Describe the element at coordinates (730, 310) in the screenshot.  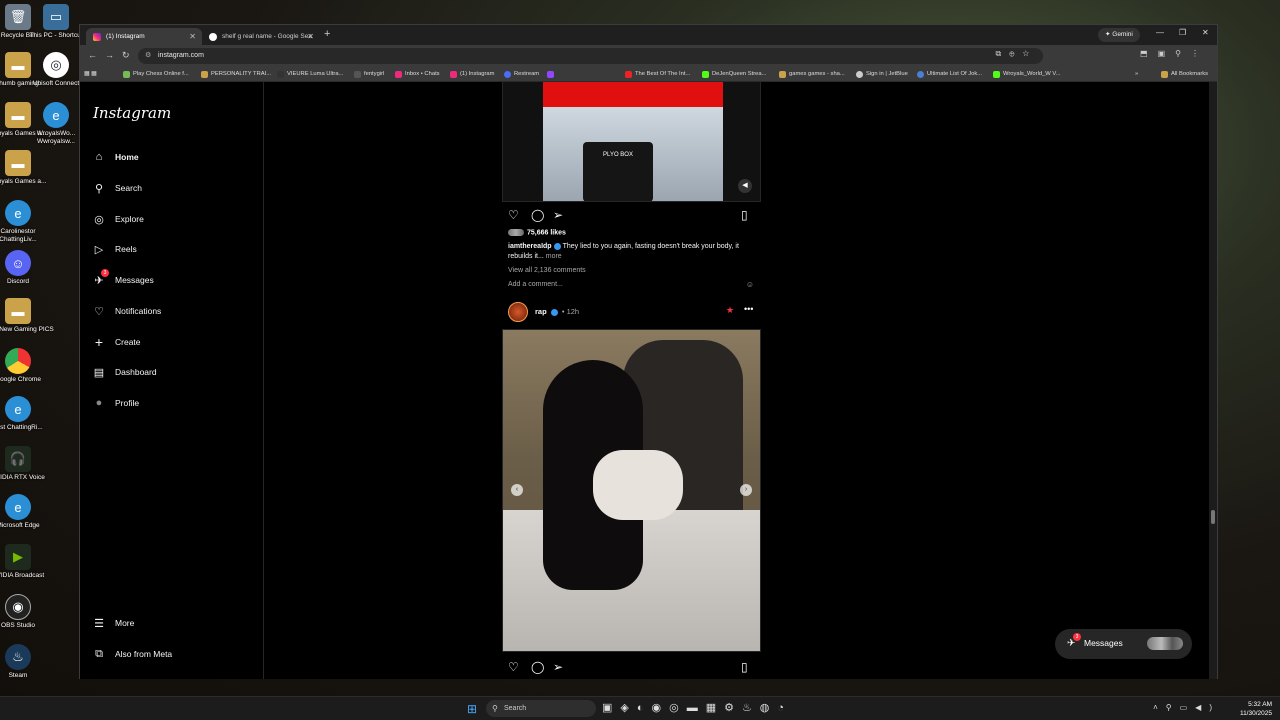
I see `favorite-star-icon: ★` at that location.